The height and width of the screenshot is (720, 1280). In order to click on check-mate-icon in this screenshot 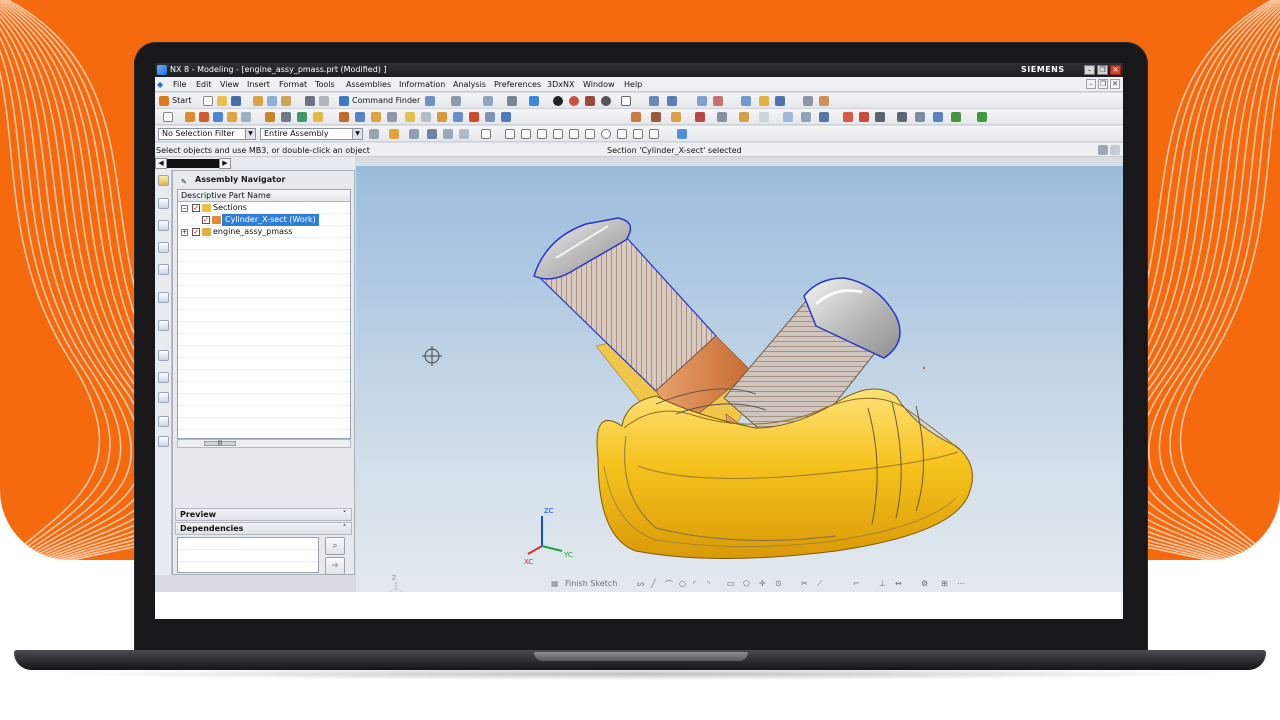, I will do `click(956, 117)`.